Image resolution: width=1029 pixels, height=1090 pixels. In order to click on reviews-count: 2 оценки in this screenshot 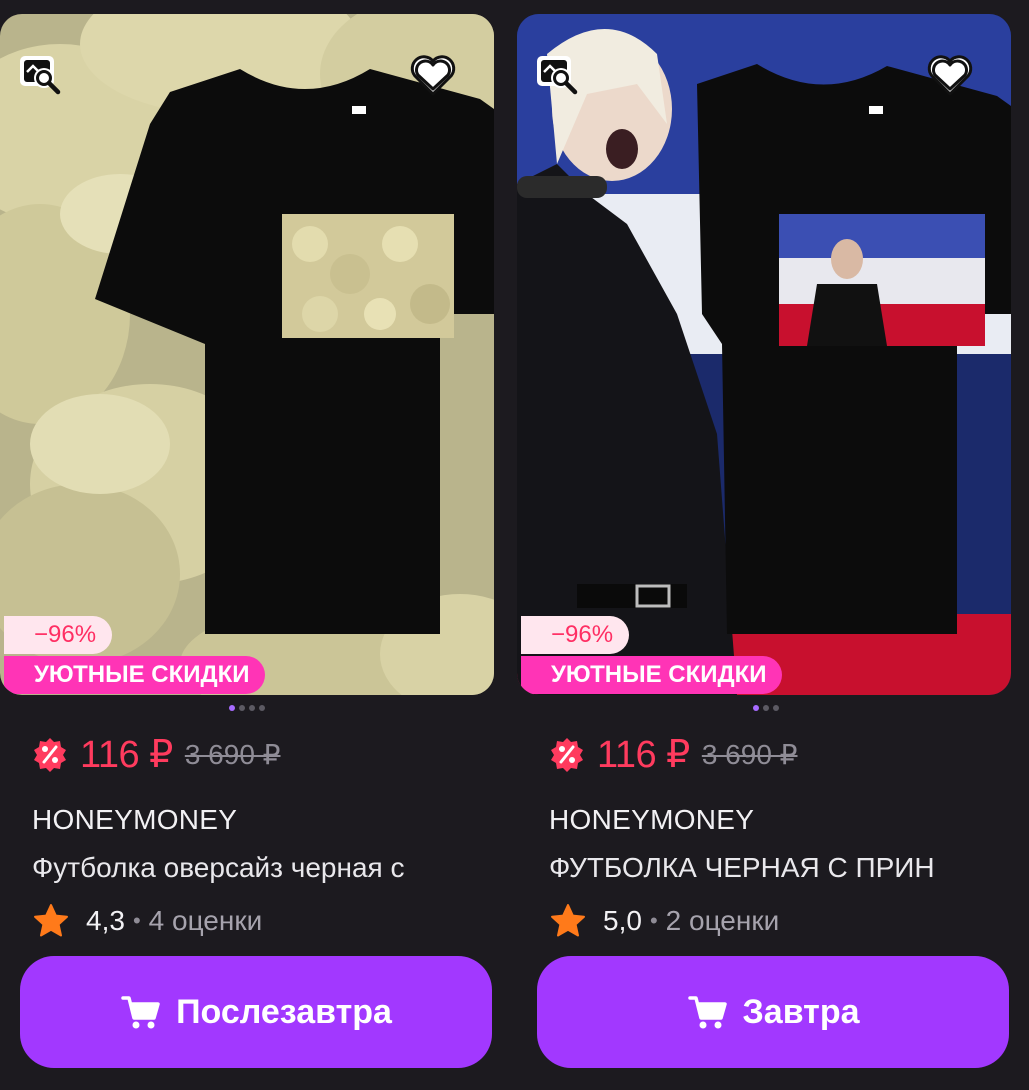, I will do `click(723, 921)`.